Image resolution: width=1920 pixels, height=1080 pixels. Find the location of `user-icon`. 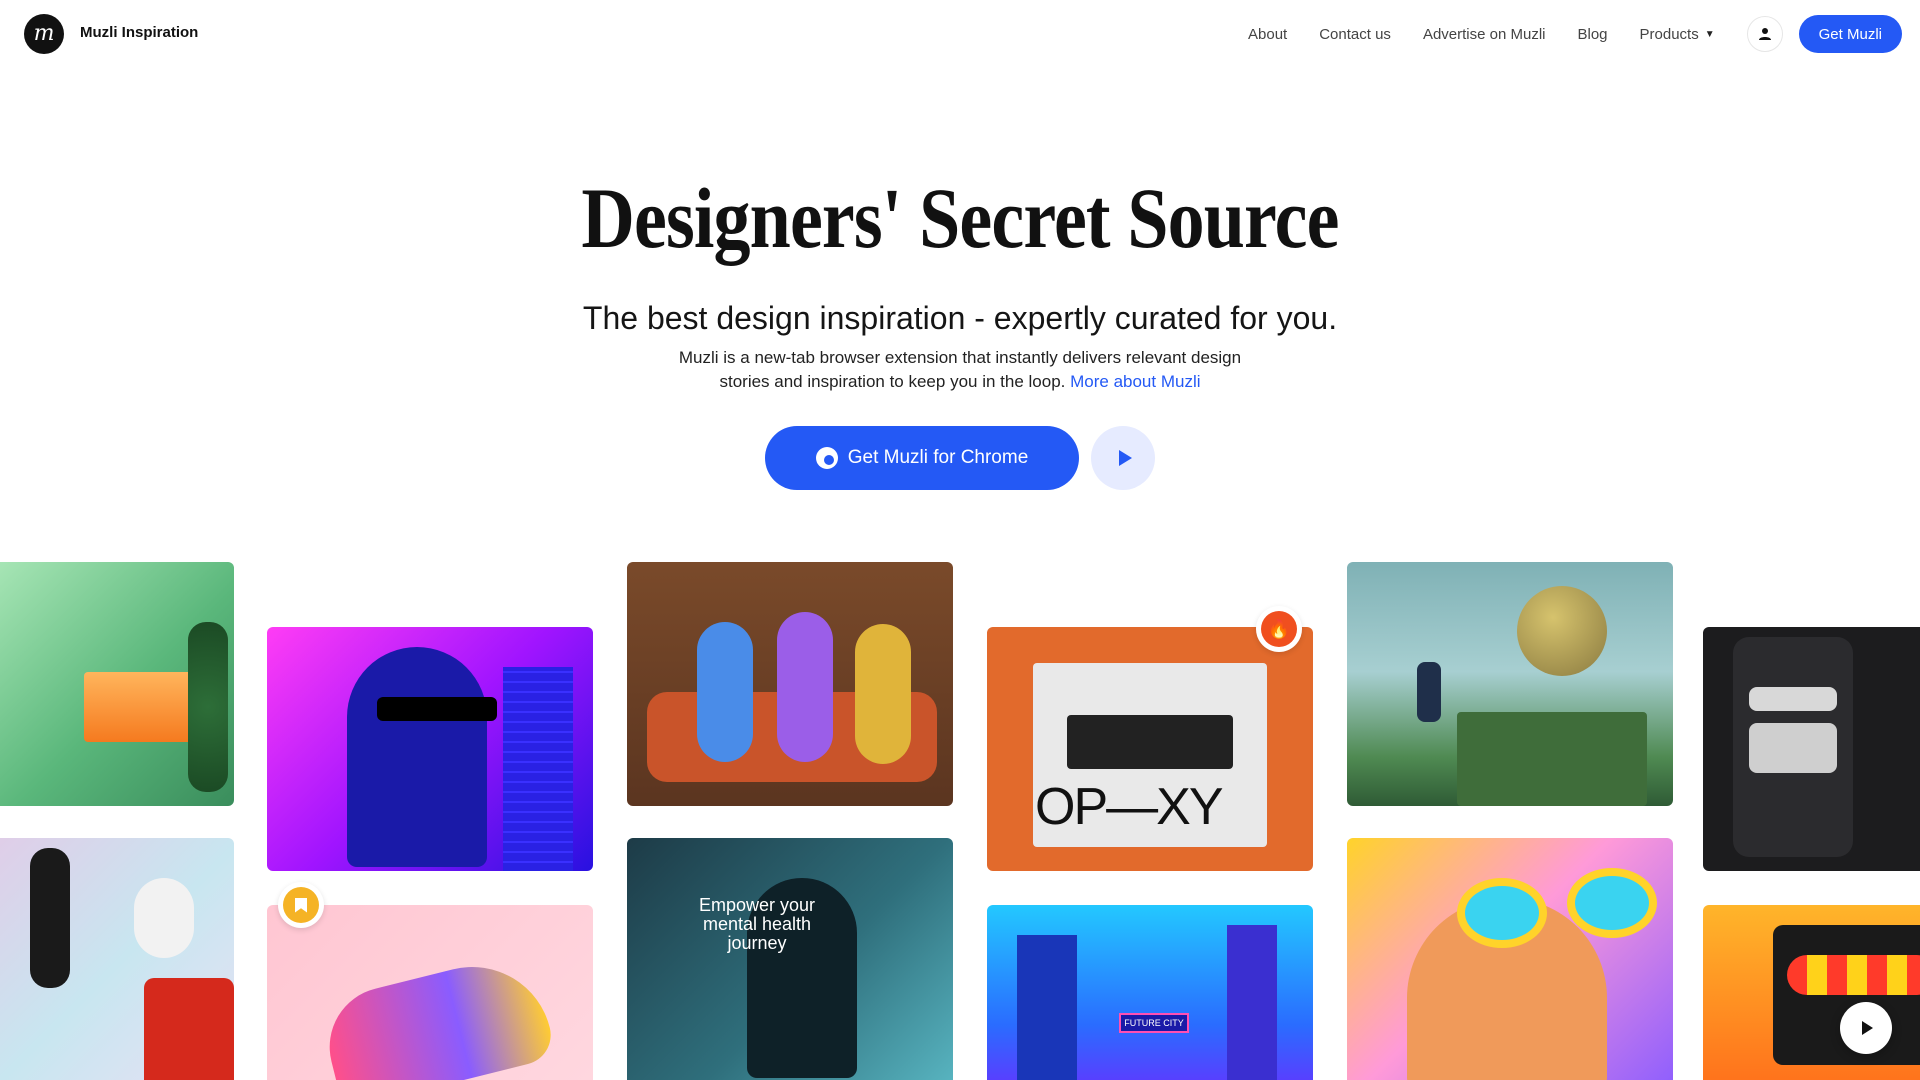

user-icon is located at coordinates (1764, 34).